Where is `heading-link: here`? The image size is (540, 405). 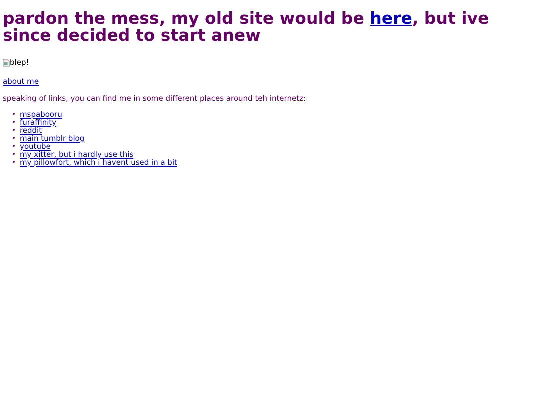
heading-link: here is located at coordinates (391, 18).